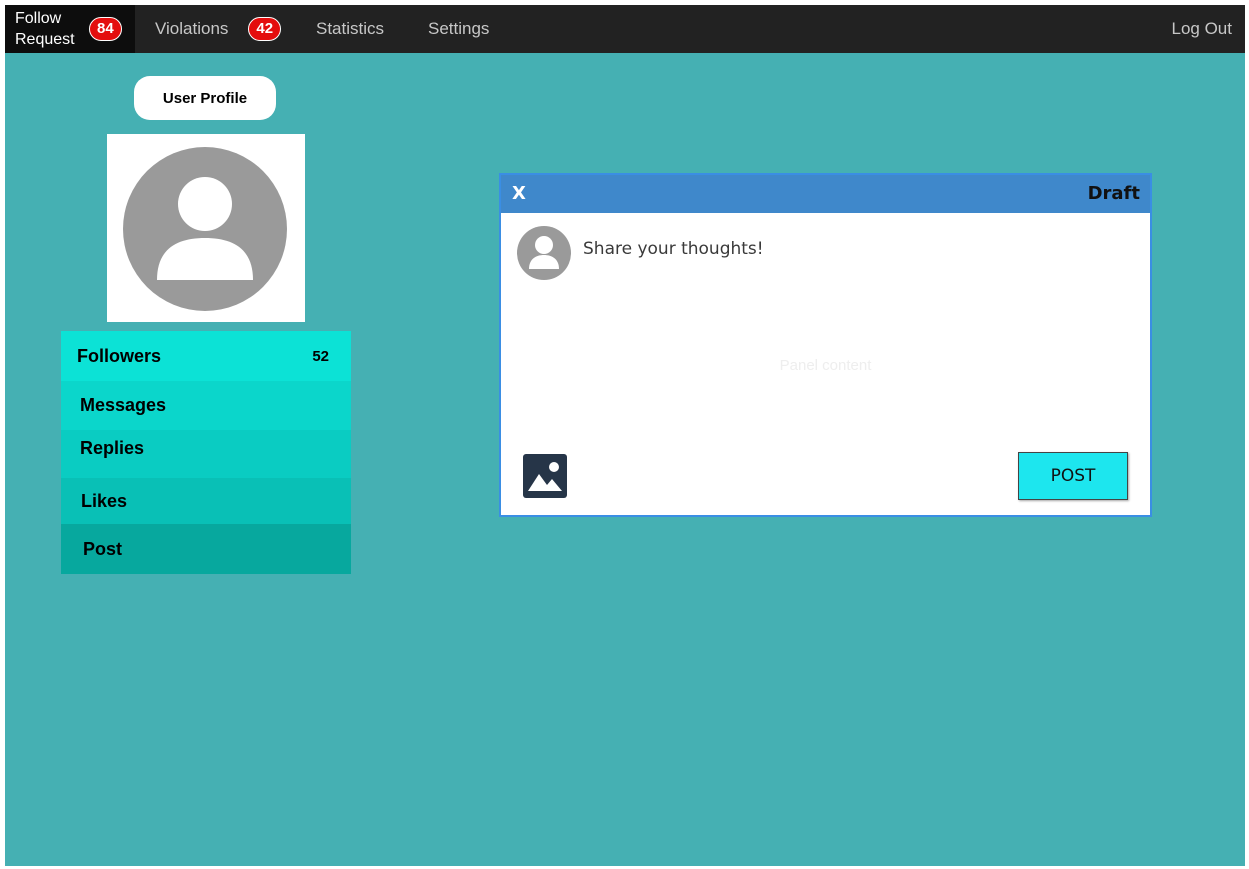  I want to click on follow-request-badge: 84, so click(105, 29).